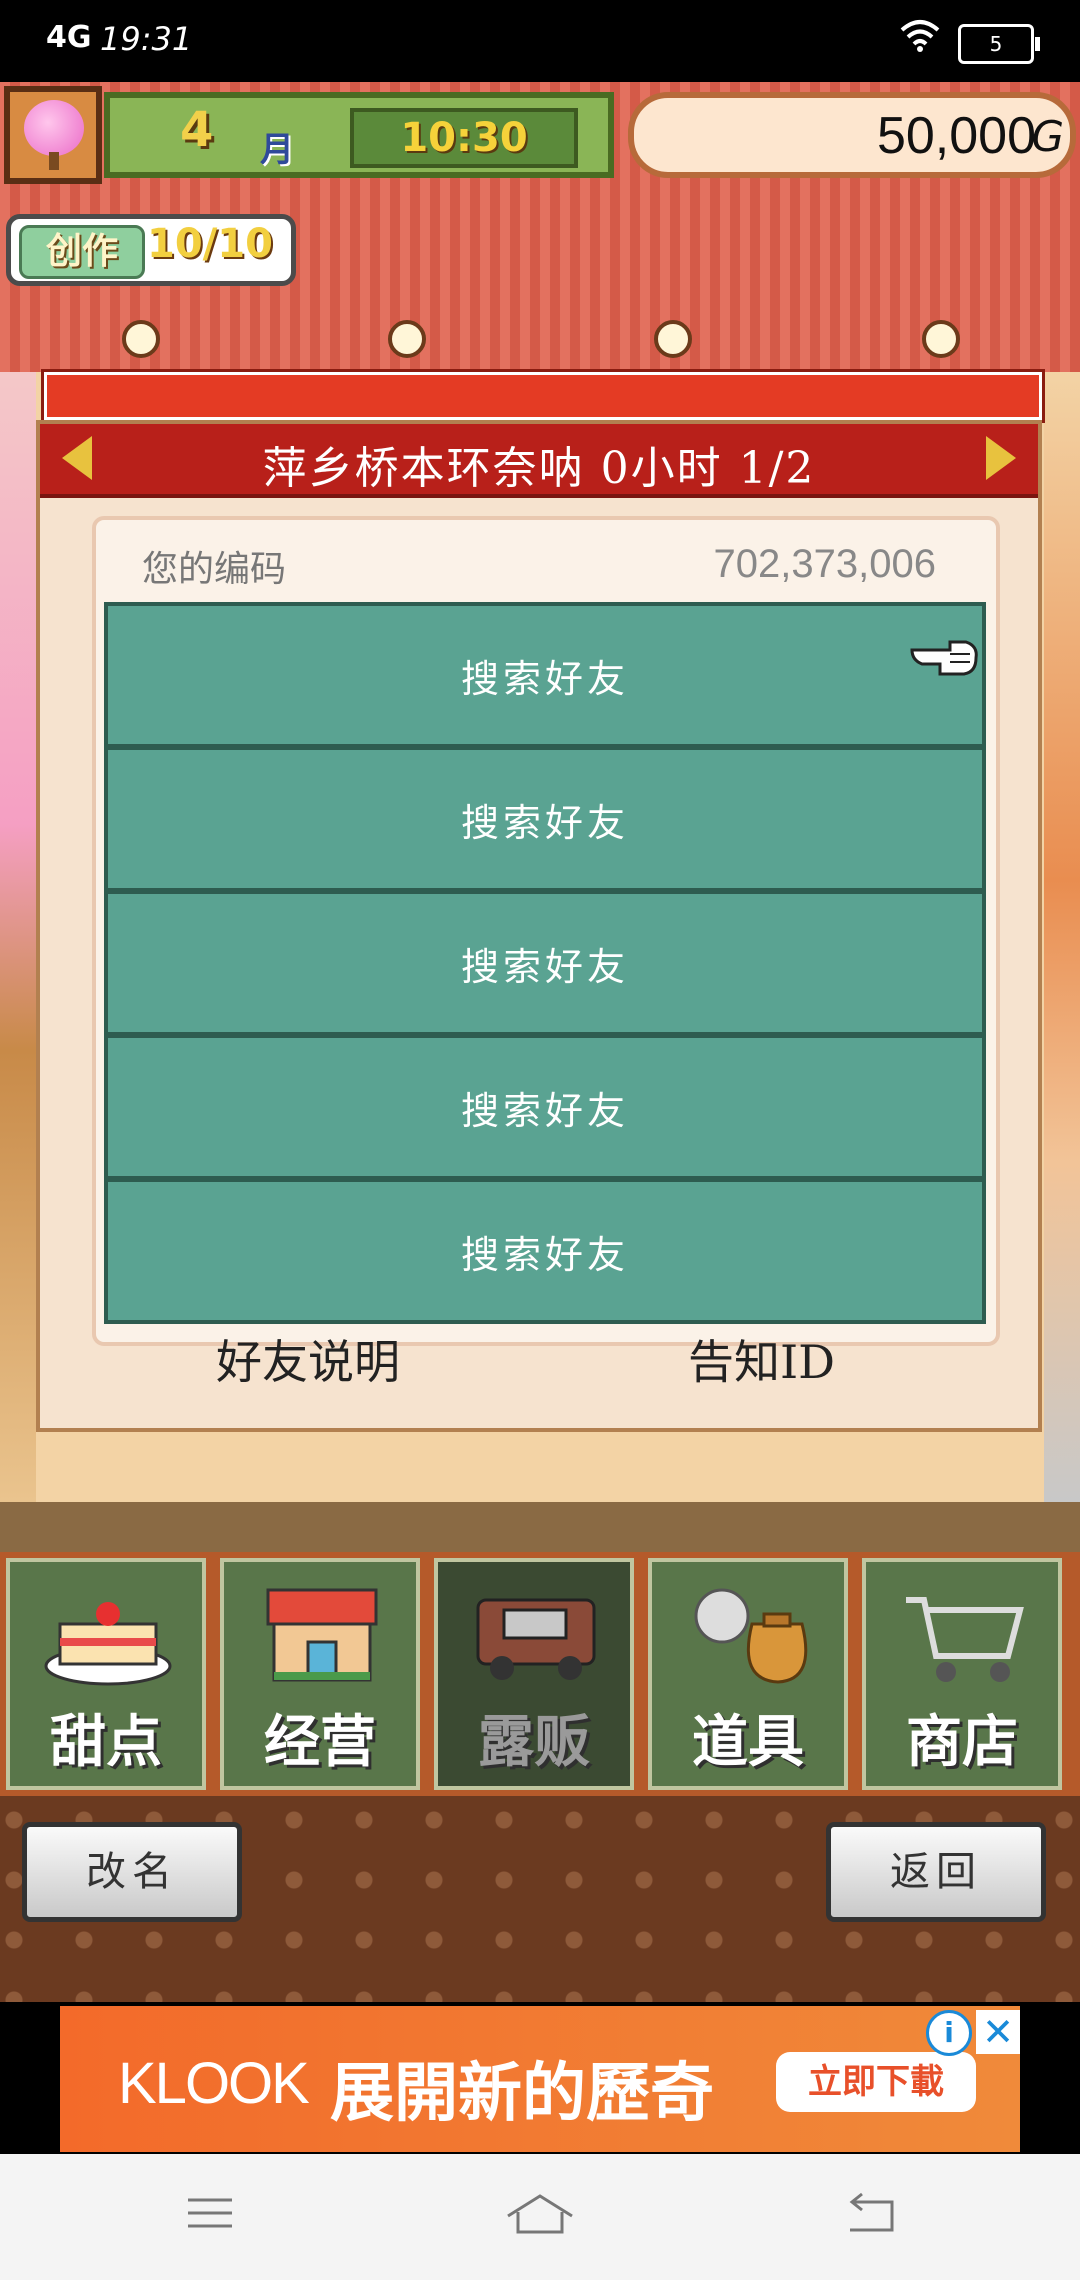 The width and height of the screenshot is (1080, 2280). I want to click on cherry-tree-icon, so click(53, 135).